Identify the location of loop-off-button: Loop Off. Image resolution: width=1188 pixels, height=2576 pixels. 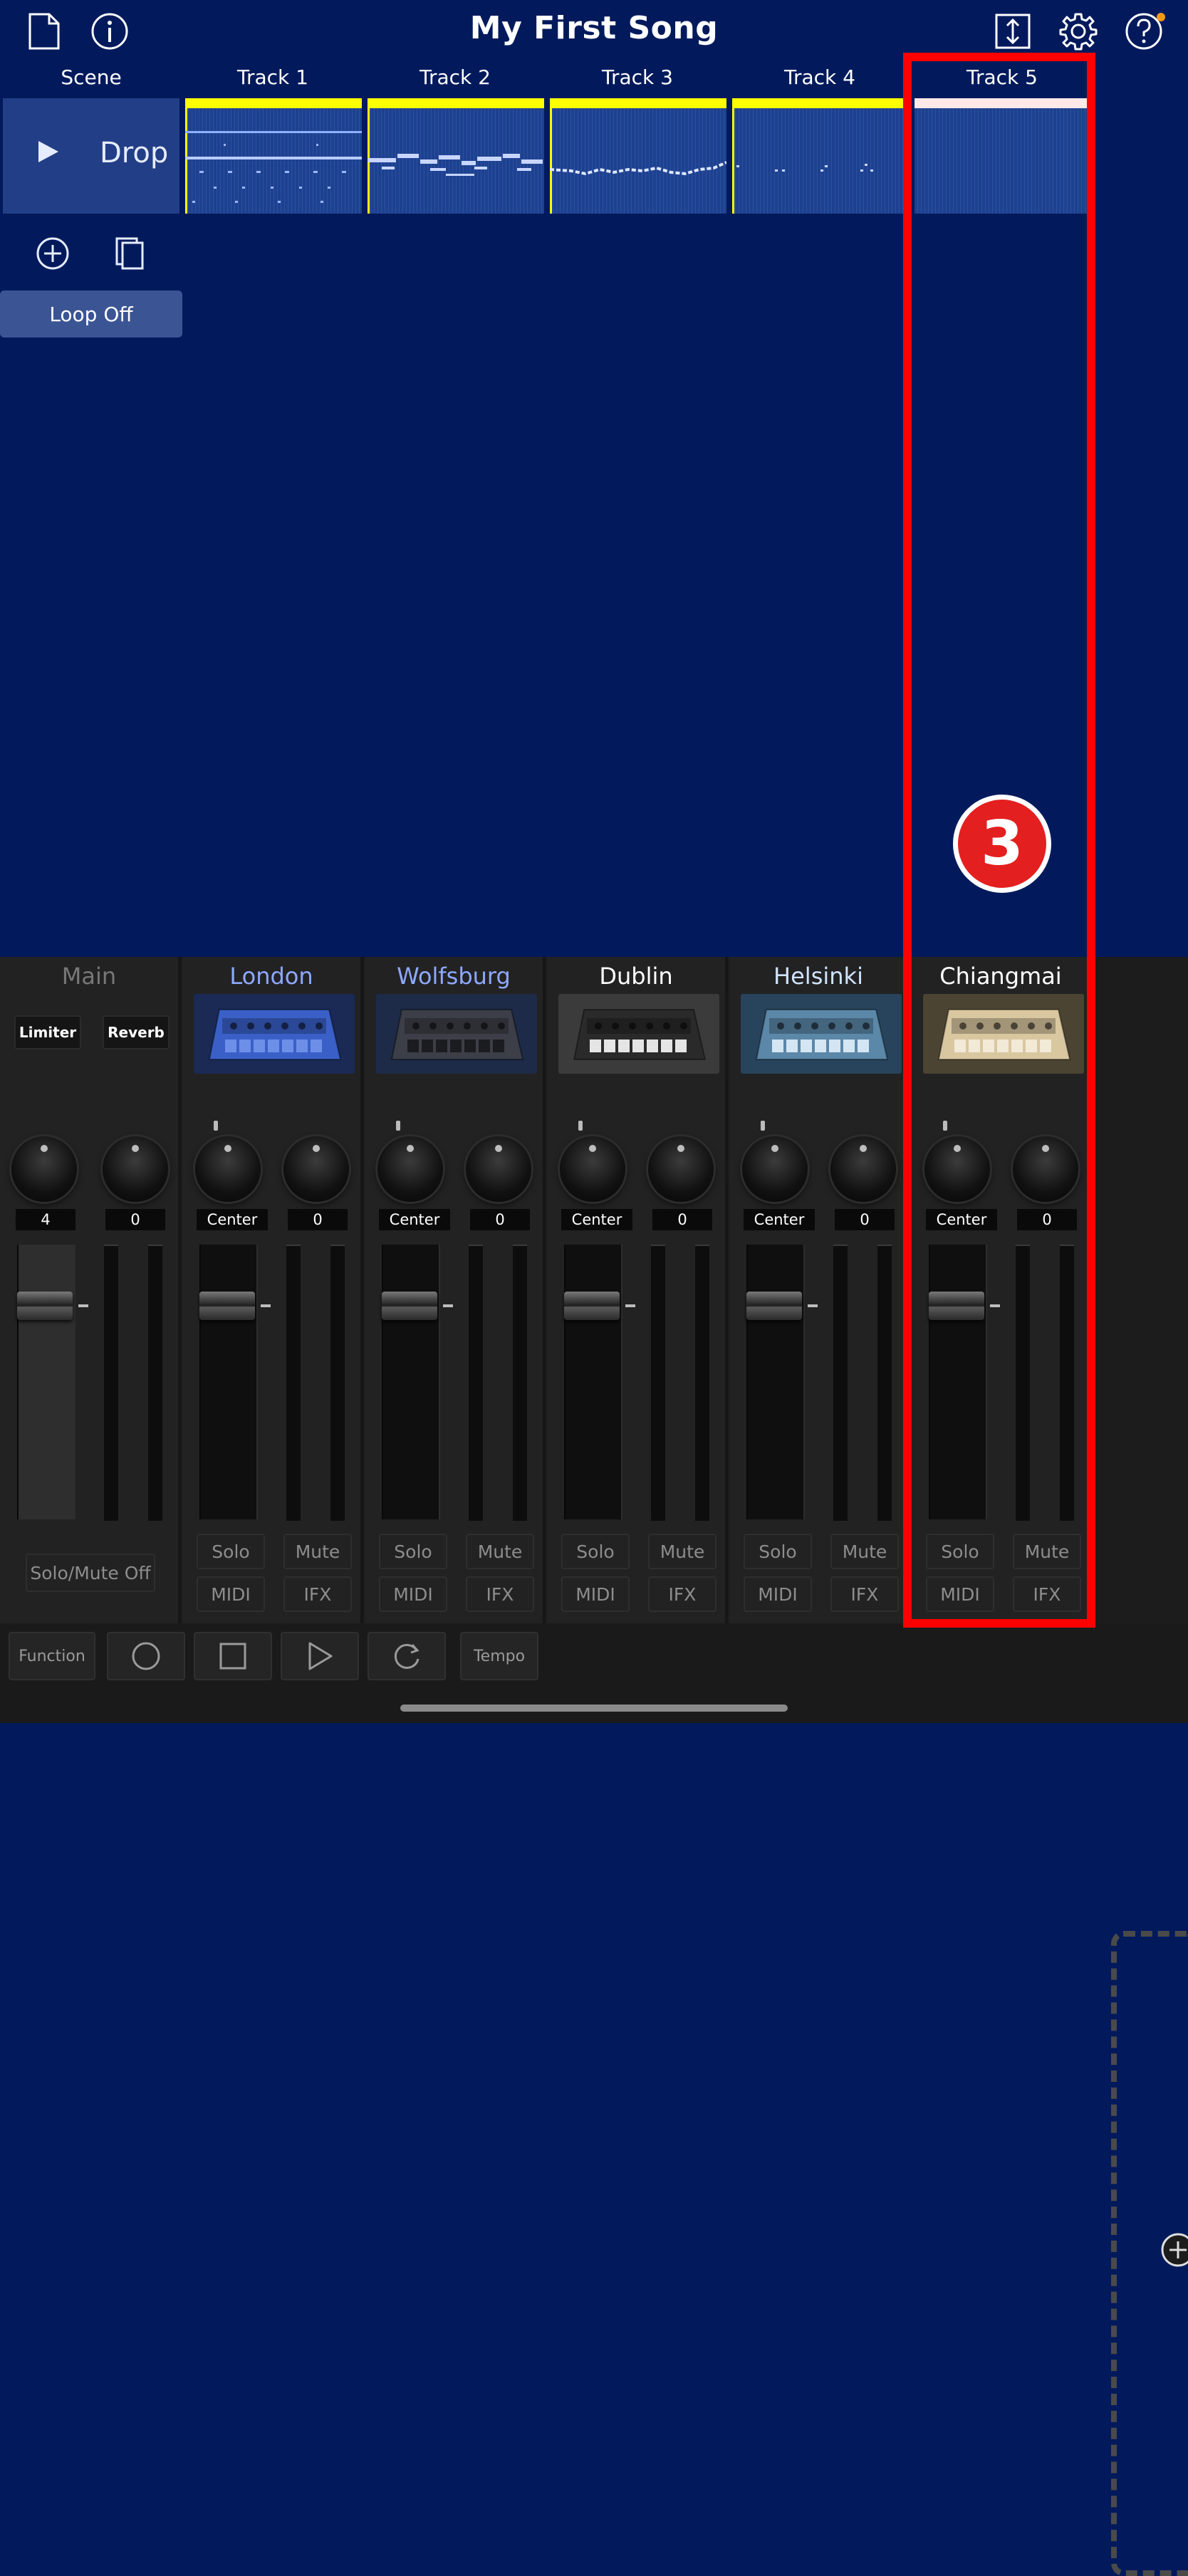
(91, 313).